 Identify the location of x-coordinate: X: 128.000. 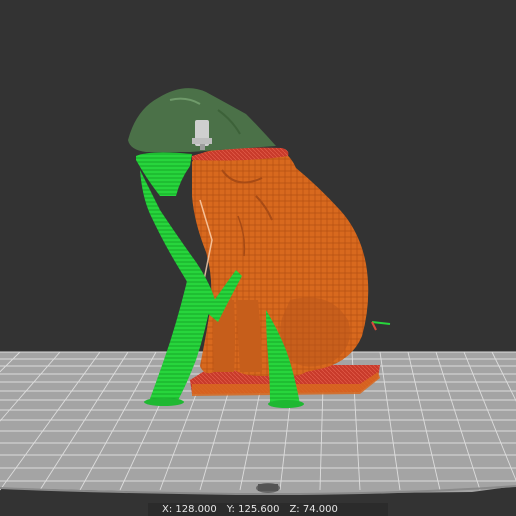
(189, 509).